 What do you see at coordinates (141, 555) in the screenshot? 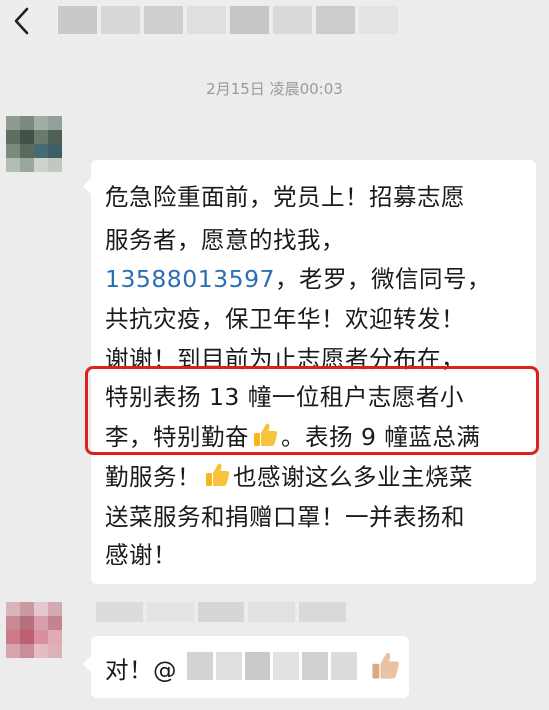
I see `message-line: 感谢！` at bounding box center [141, 555].